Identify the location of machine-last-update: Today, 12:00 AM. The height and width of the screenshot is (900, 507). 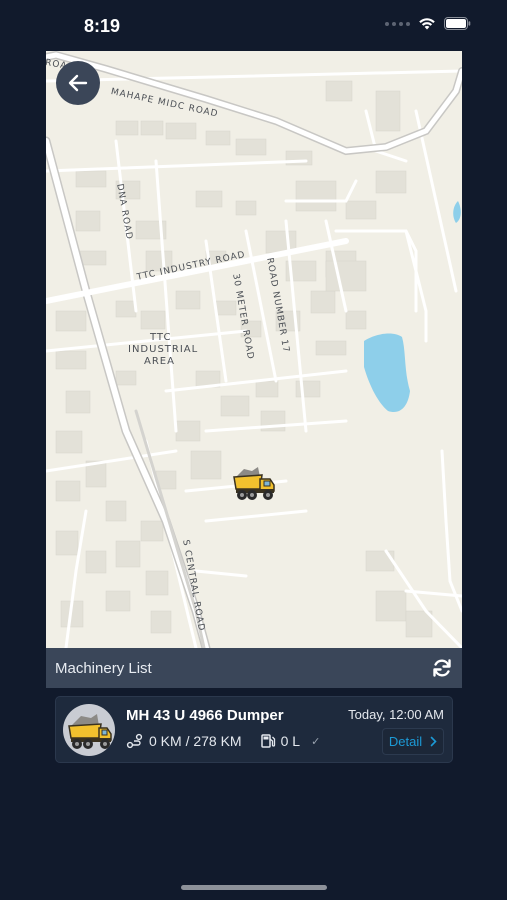
(396, 714).